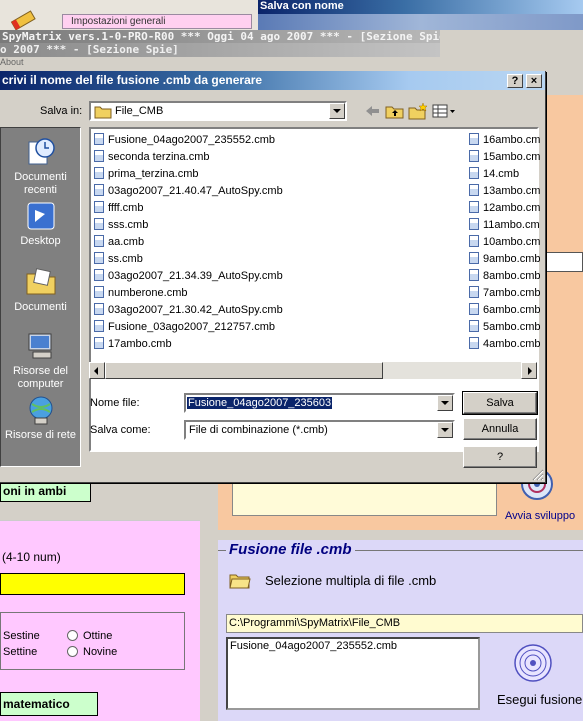 The image size is (583, 721). I want to click on help-button: ?, so click(500, 457).